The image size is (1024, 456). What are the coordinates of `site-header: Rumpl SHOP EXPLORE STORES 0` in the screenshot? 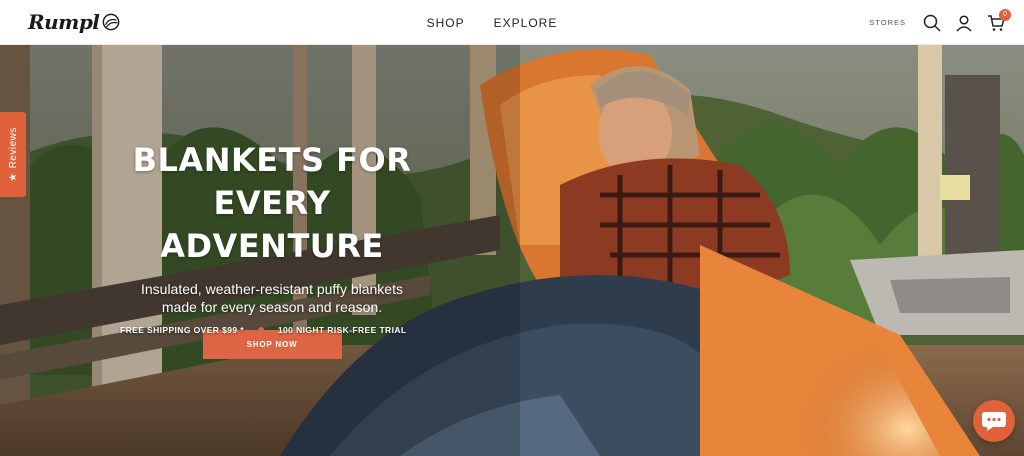 It's located at (512, 22).